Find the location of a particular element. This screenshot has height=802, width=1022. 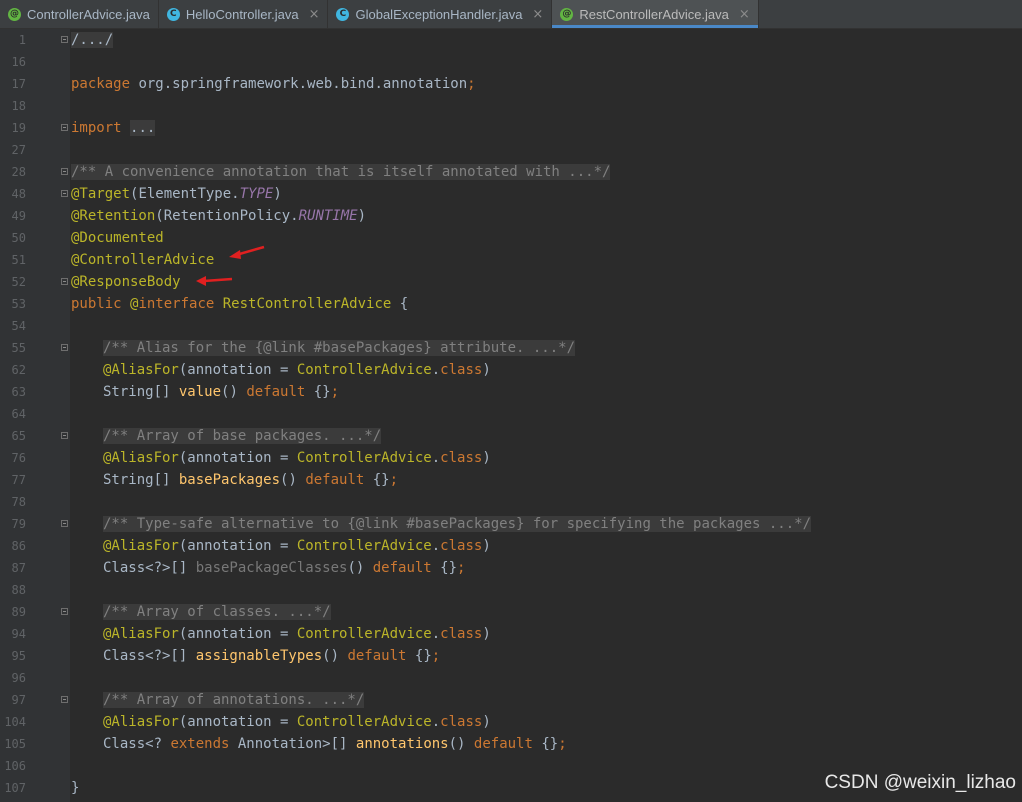

annotation-arrows is located at coordinates (230, 265).